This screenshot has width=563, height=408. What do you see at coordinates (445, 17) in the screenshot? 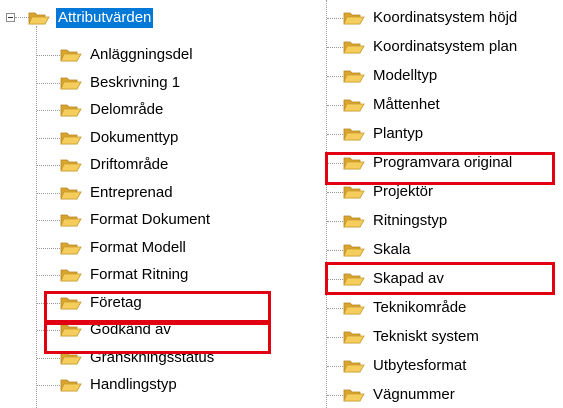
I see `tree-node-label: Koordinatsystem höjd` at bounding box center [445, 17].